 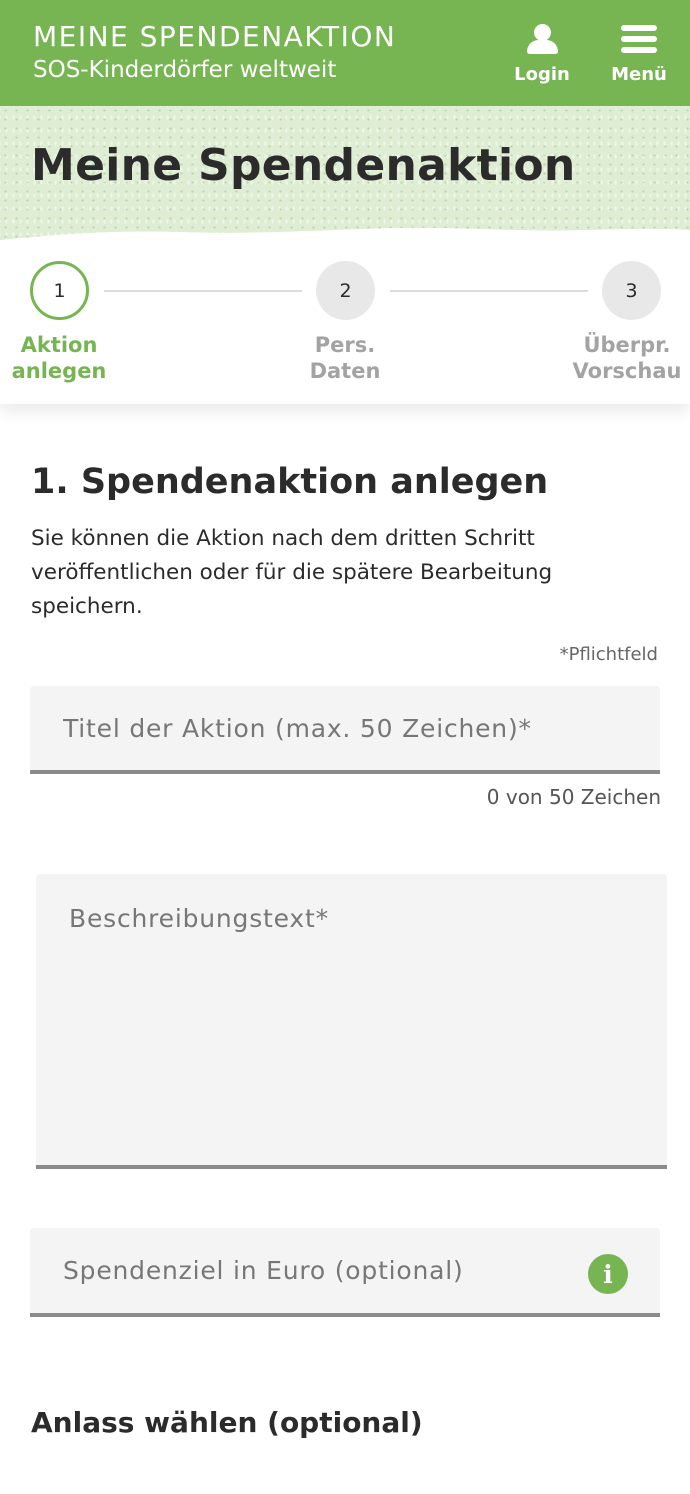 What do you see at coordinates (59, 358) in the screenshot?
I see `step-1-label: Aktion anlegen` at bounding box center [59, 358].